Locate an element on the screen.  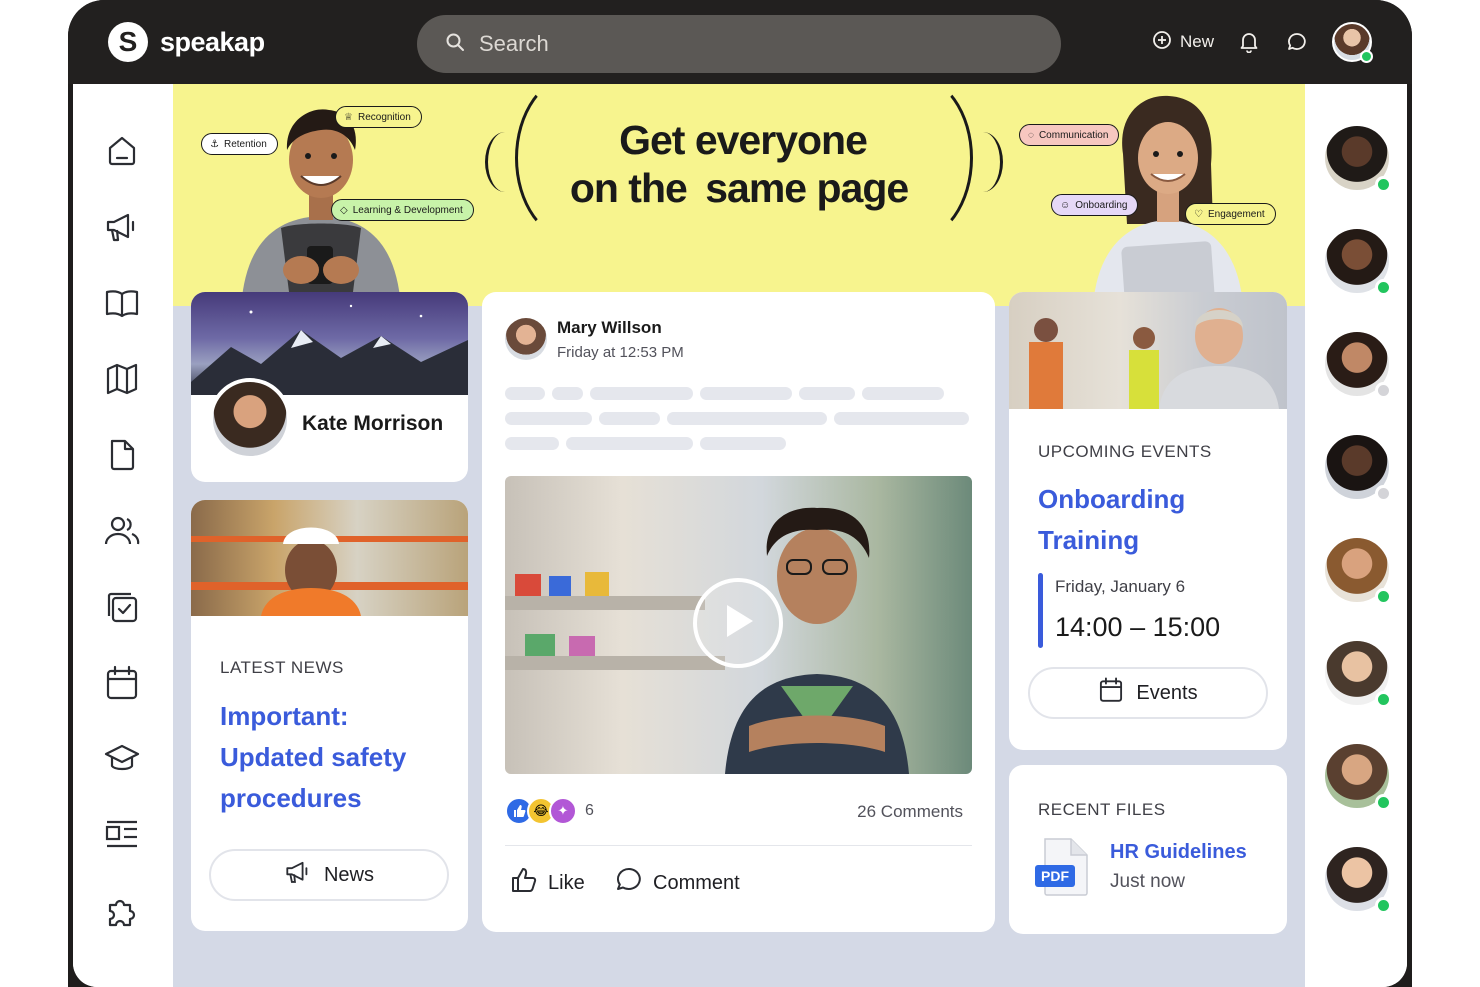
file-time: Just now is located at coordinates (1147, 881).